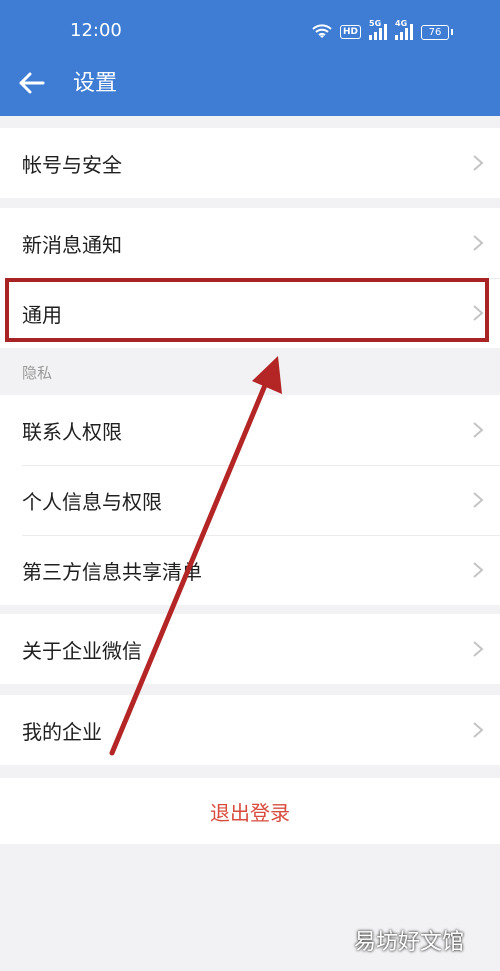  What do you see at coordinates (82, 650) in the screenshot?
I see `settings-item-label: 关于企业微信` at bounding box center [82, 650].